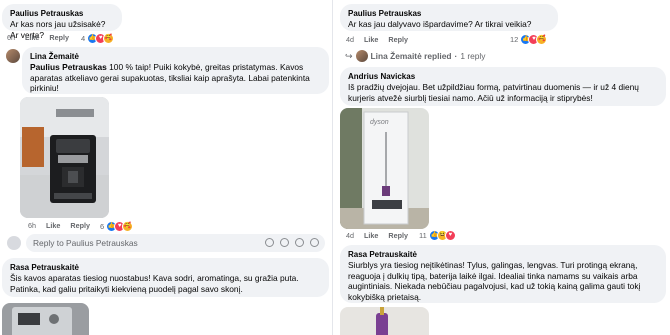 This screenshot has width=670, height=335. What do you see at coordinates (299, 242) in the screenshot?
I see `camera-icon` at bounding box center [299, 242].